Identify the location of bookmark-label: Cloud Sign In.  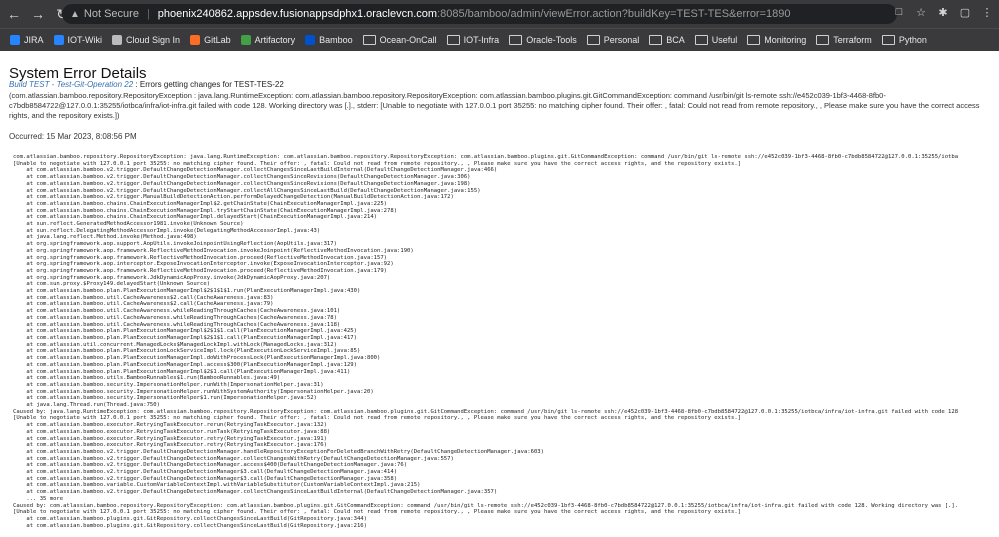
(153, 40).